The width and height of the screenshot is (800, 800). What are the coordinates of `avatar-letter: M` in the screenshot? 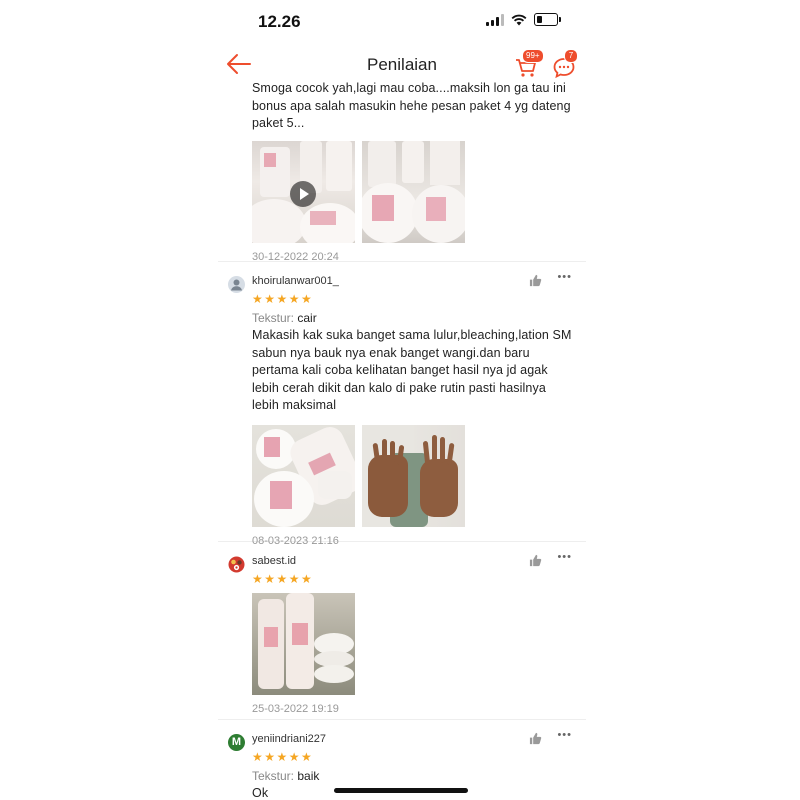 It's located at (236, 742).